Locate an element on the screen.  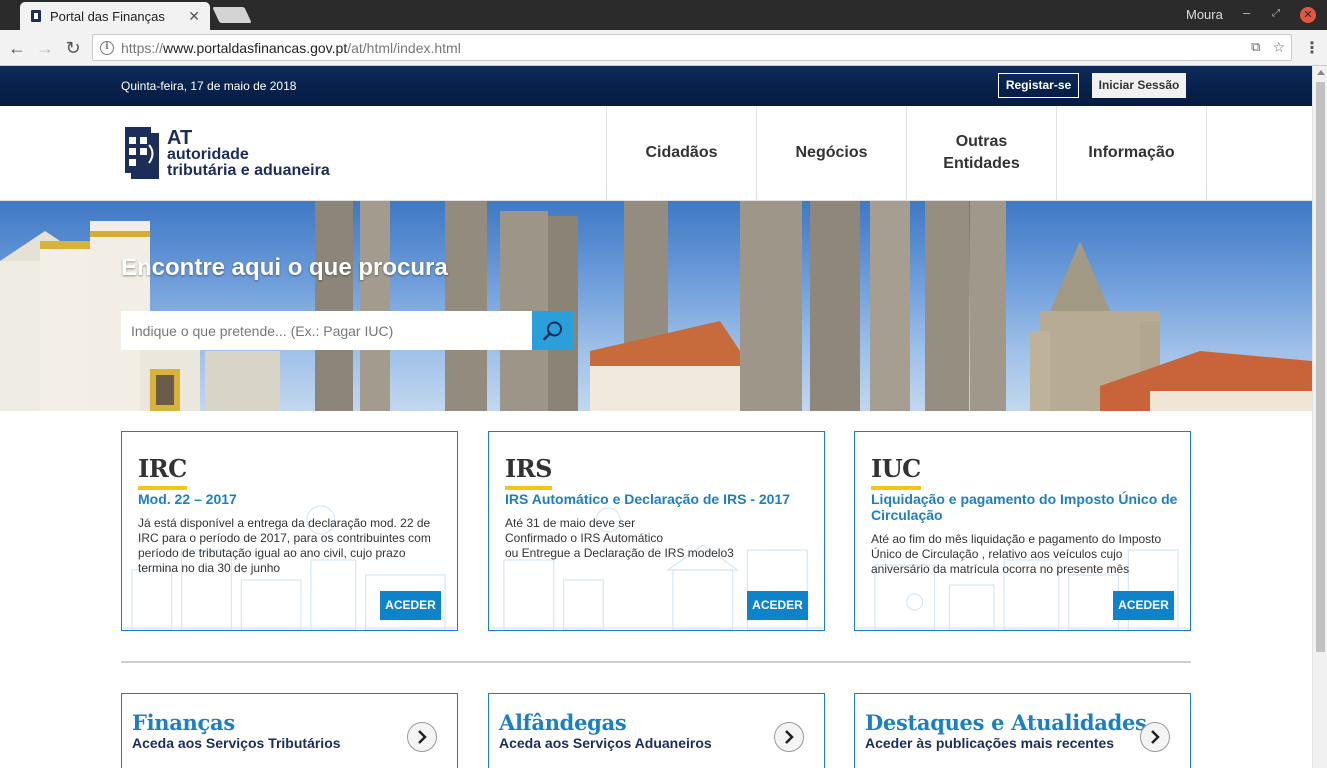
magnifier-icon is located at coordinates (552, 330).